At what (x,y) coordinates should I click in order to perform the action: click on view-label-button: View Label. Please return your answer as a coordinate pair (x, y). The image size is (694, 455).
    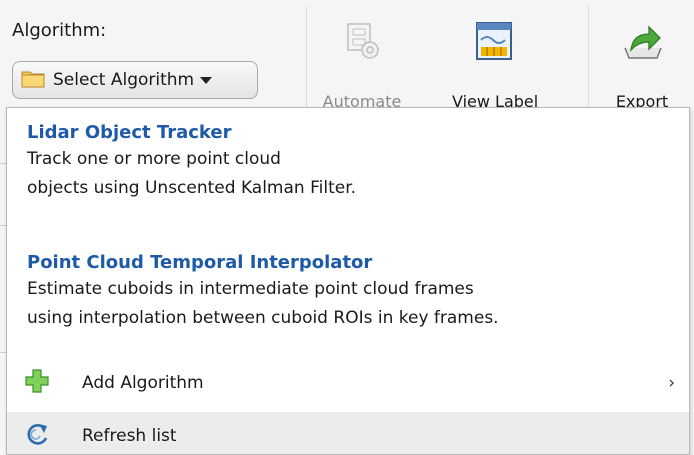
    Looking at the image, I should click on (495, 66).